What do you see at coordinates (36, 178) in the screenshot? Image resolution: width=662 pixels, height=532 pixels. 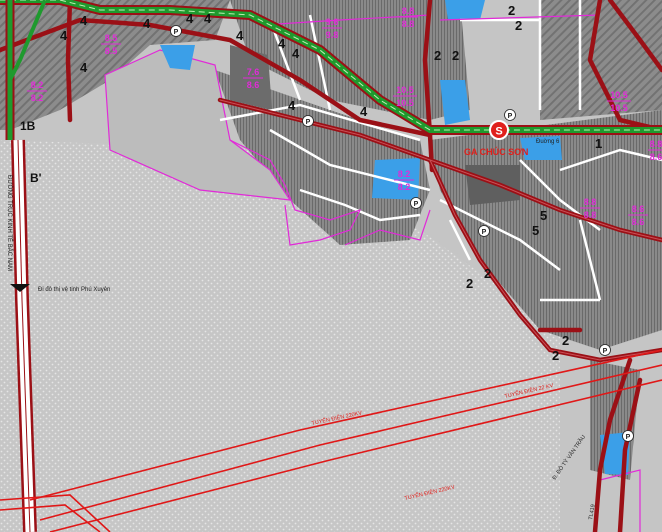 I see `label-b-prime: B'` at bounding box center [36, 178].